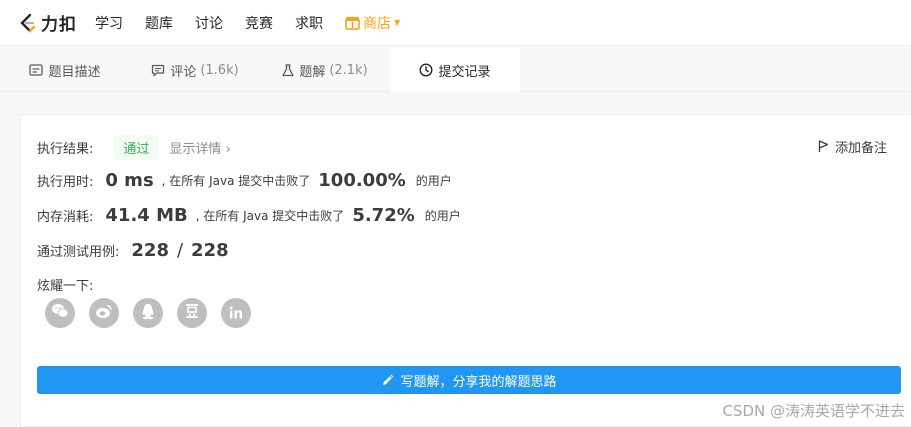 The image size is (911, 427). I want to click on result-label: 执行结果:, so click(65, 149).